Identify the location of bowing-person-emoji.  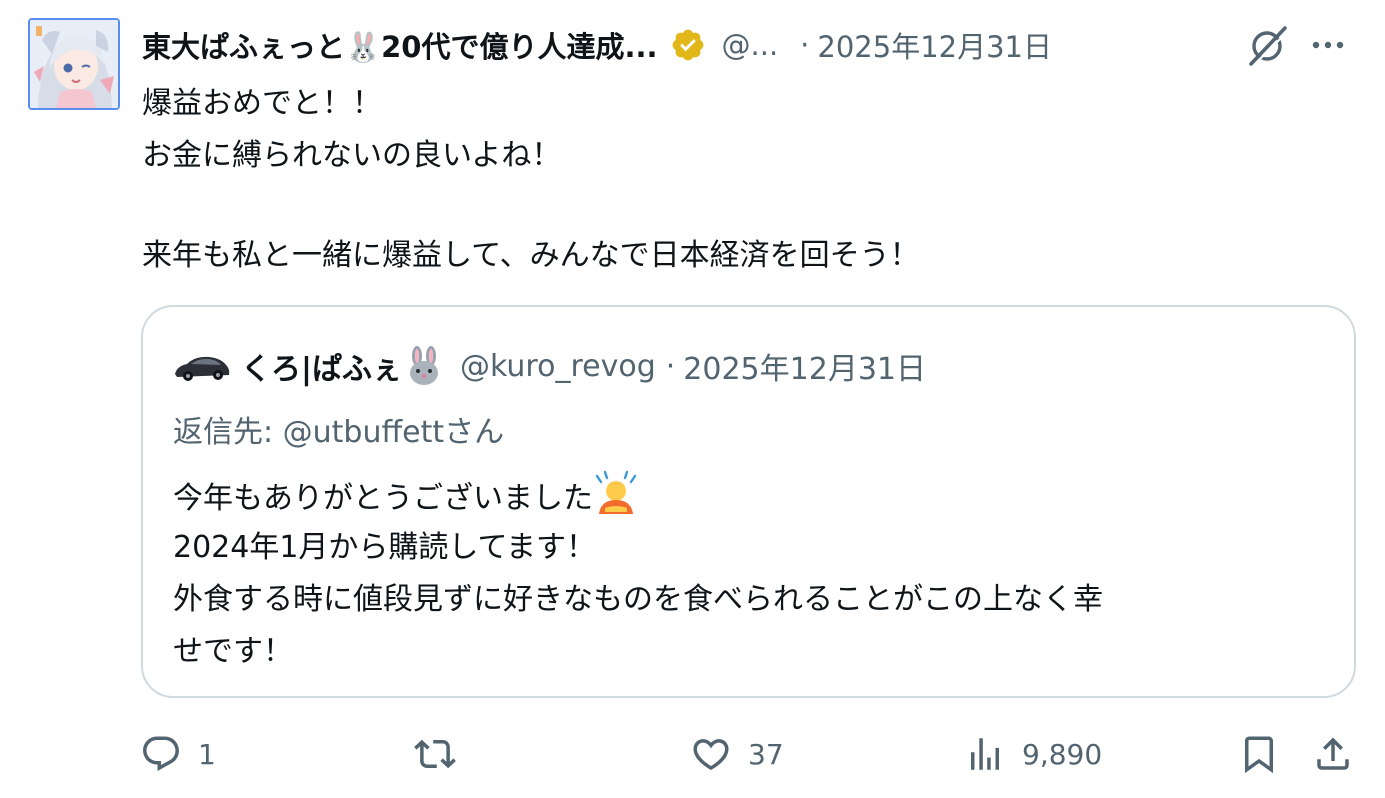
(616, 492).